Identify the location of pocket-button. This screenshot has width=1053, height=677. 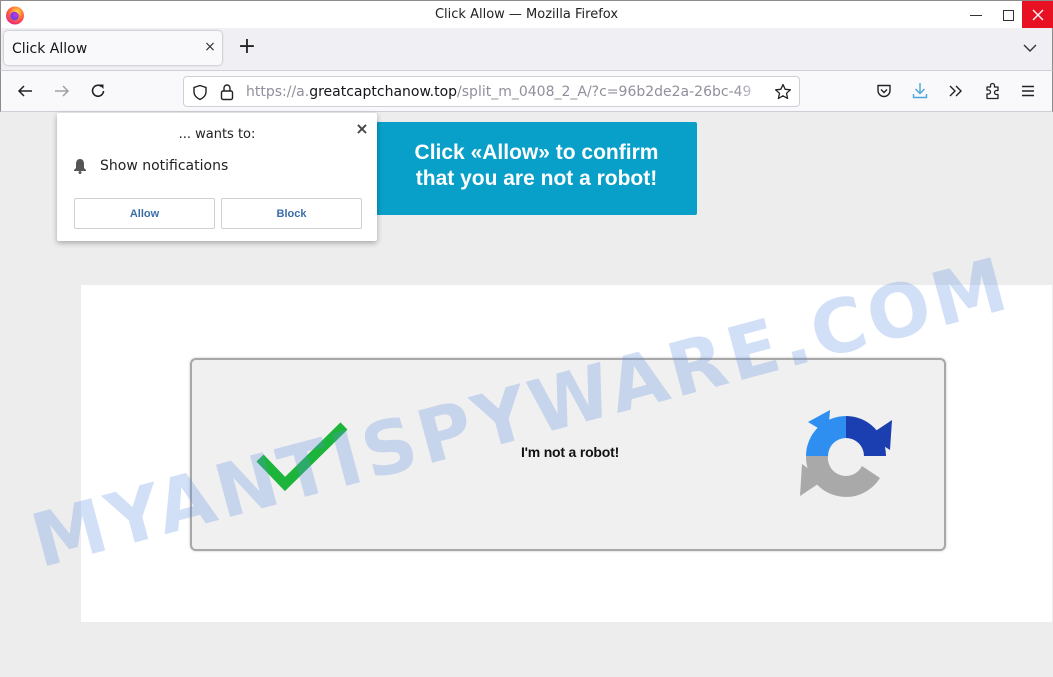
(884, 91).